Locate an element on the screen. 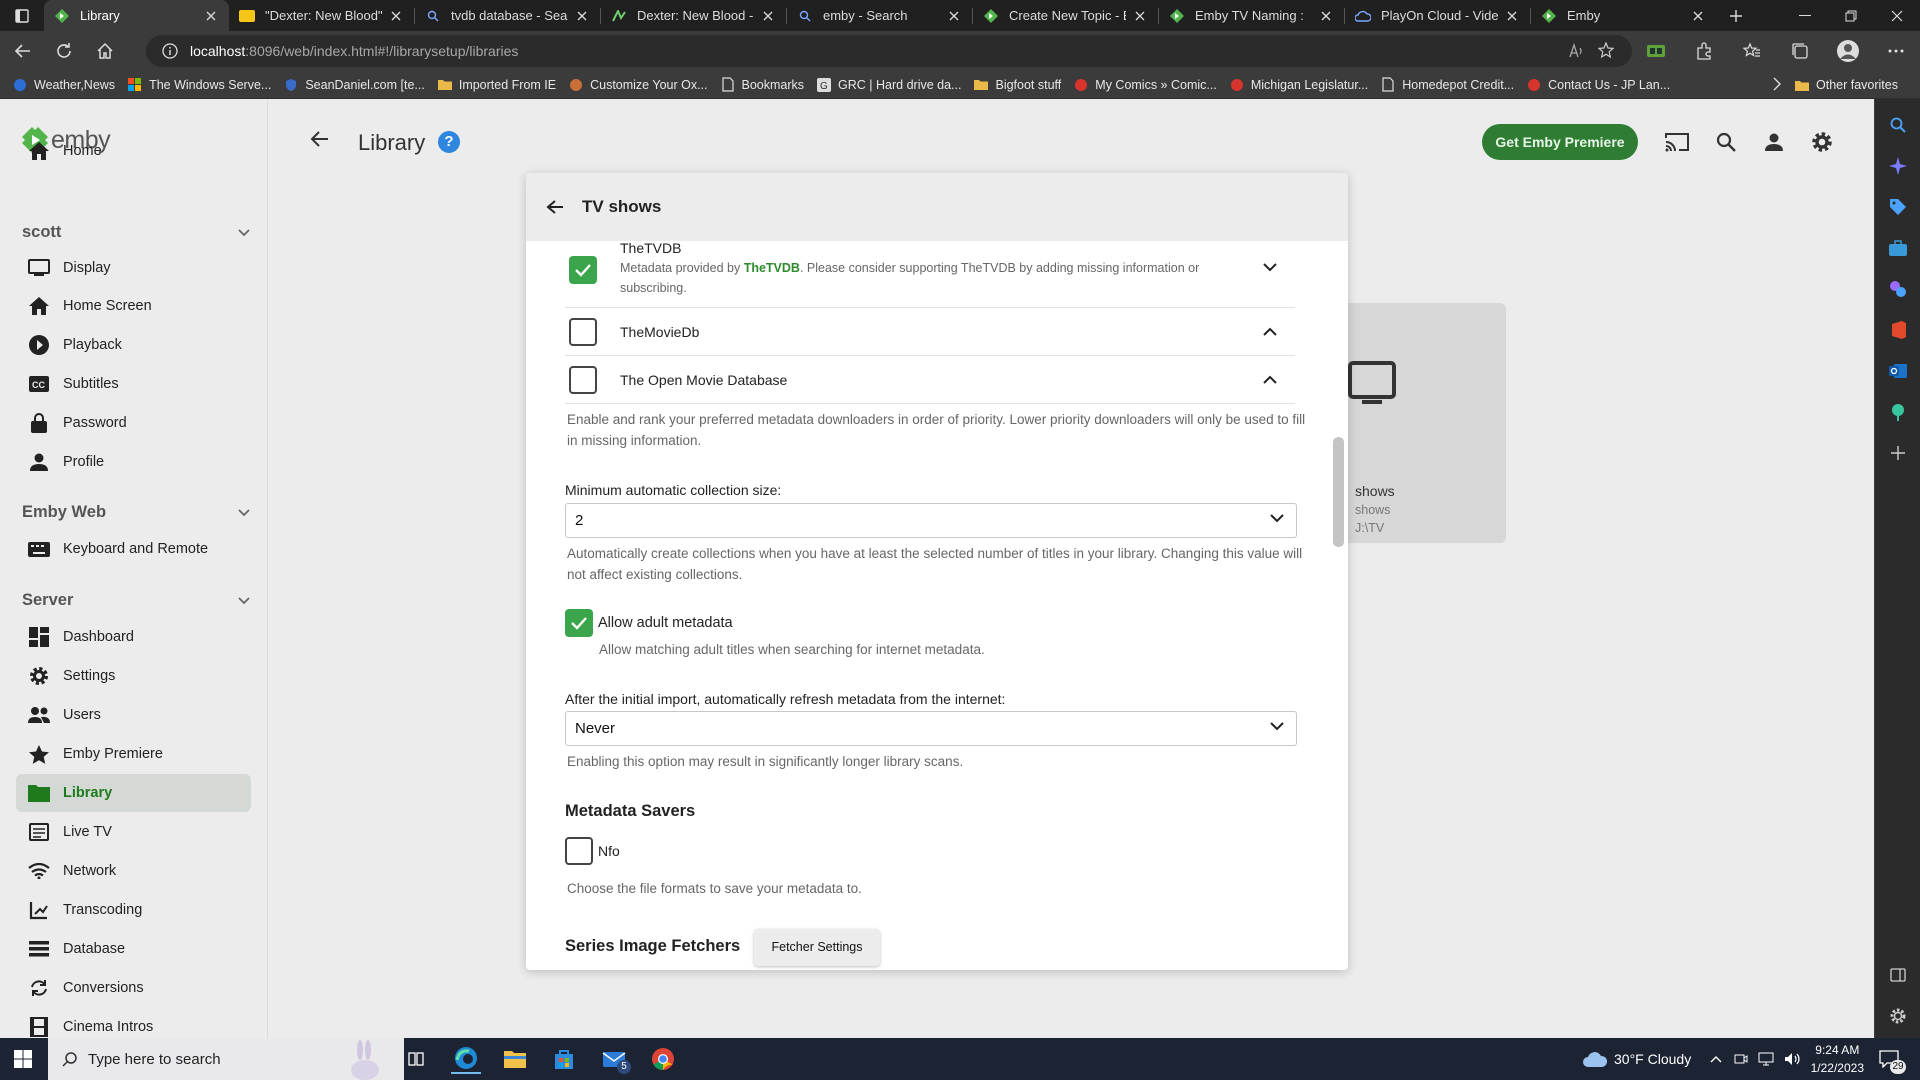 This screenshot has height=1080, width=1920. site-info-icon is located at coordinates (170, 51).